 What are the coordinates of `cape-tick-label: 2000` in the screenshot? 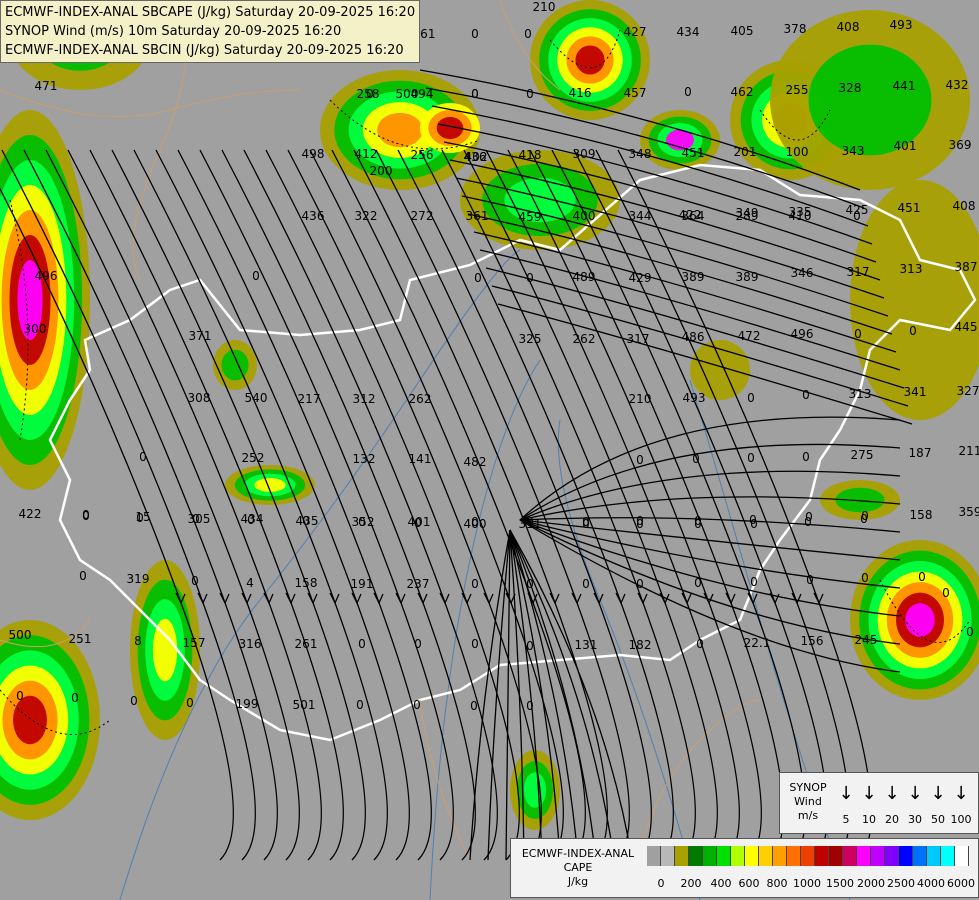 It's located at (871, 883).